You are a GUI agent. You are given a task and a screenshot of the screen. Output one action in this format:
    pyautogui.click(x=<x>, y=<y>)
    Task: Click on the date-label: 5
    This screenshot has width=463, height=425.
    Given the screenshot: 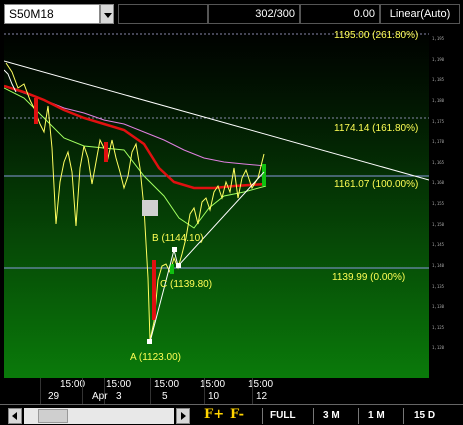 What is the action you would take?
    pyautogui.click(x=165, y=396)
    